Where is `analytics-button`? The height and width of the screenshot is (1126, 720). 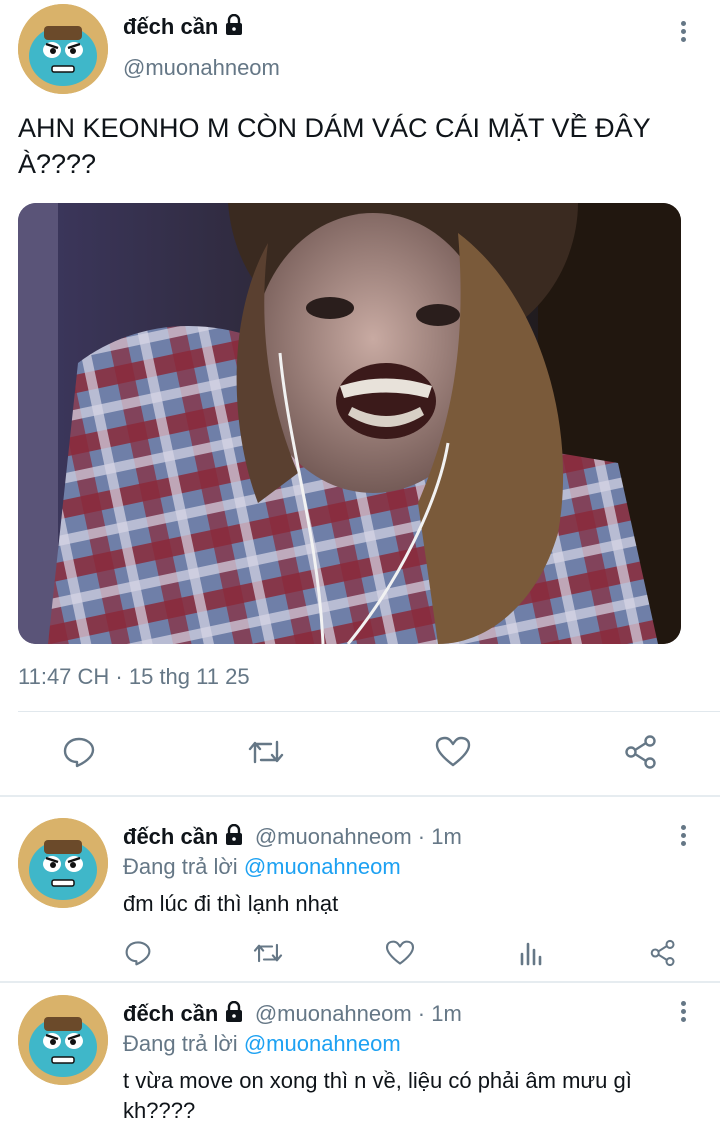 analytics-button is located at coordinates (531, 953).